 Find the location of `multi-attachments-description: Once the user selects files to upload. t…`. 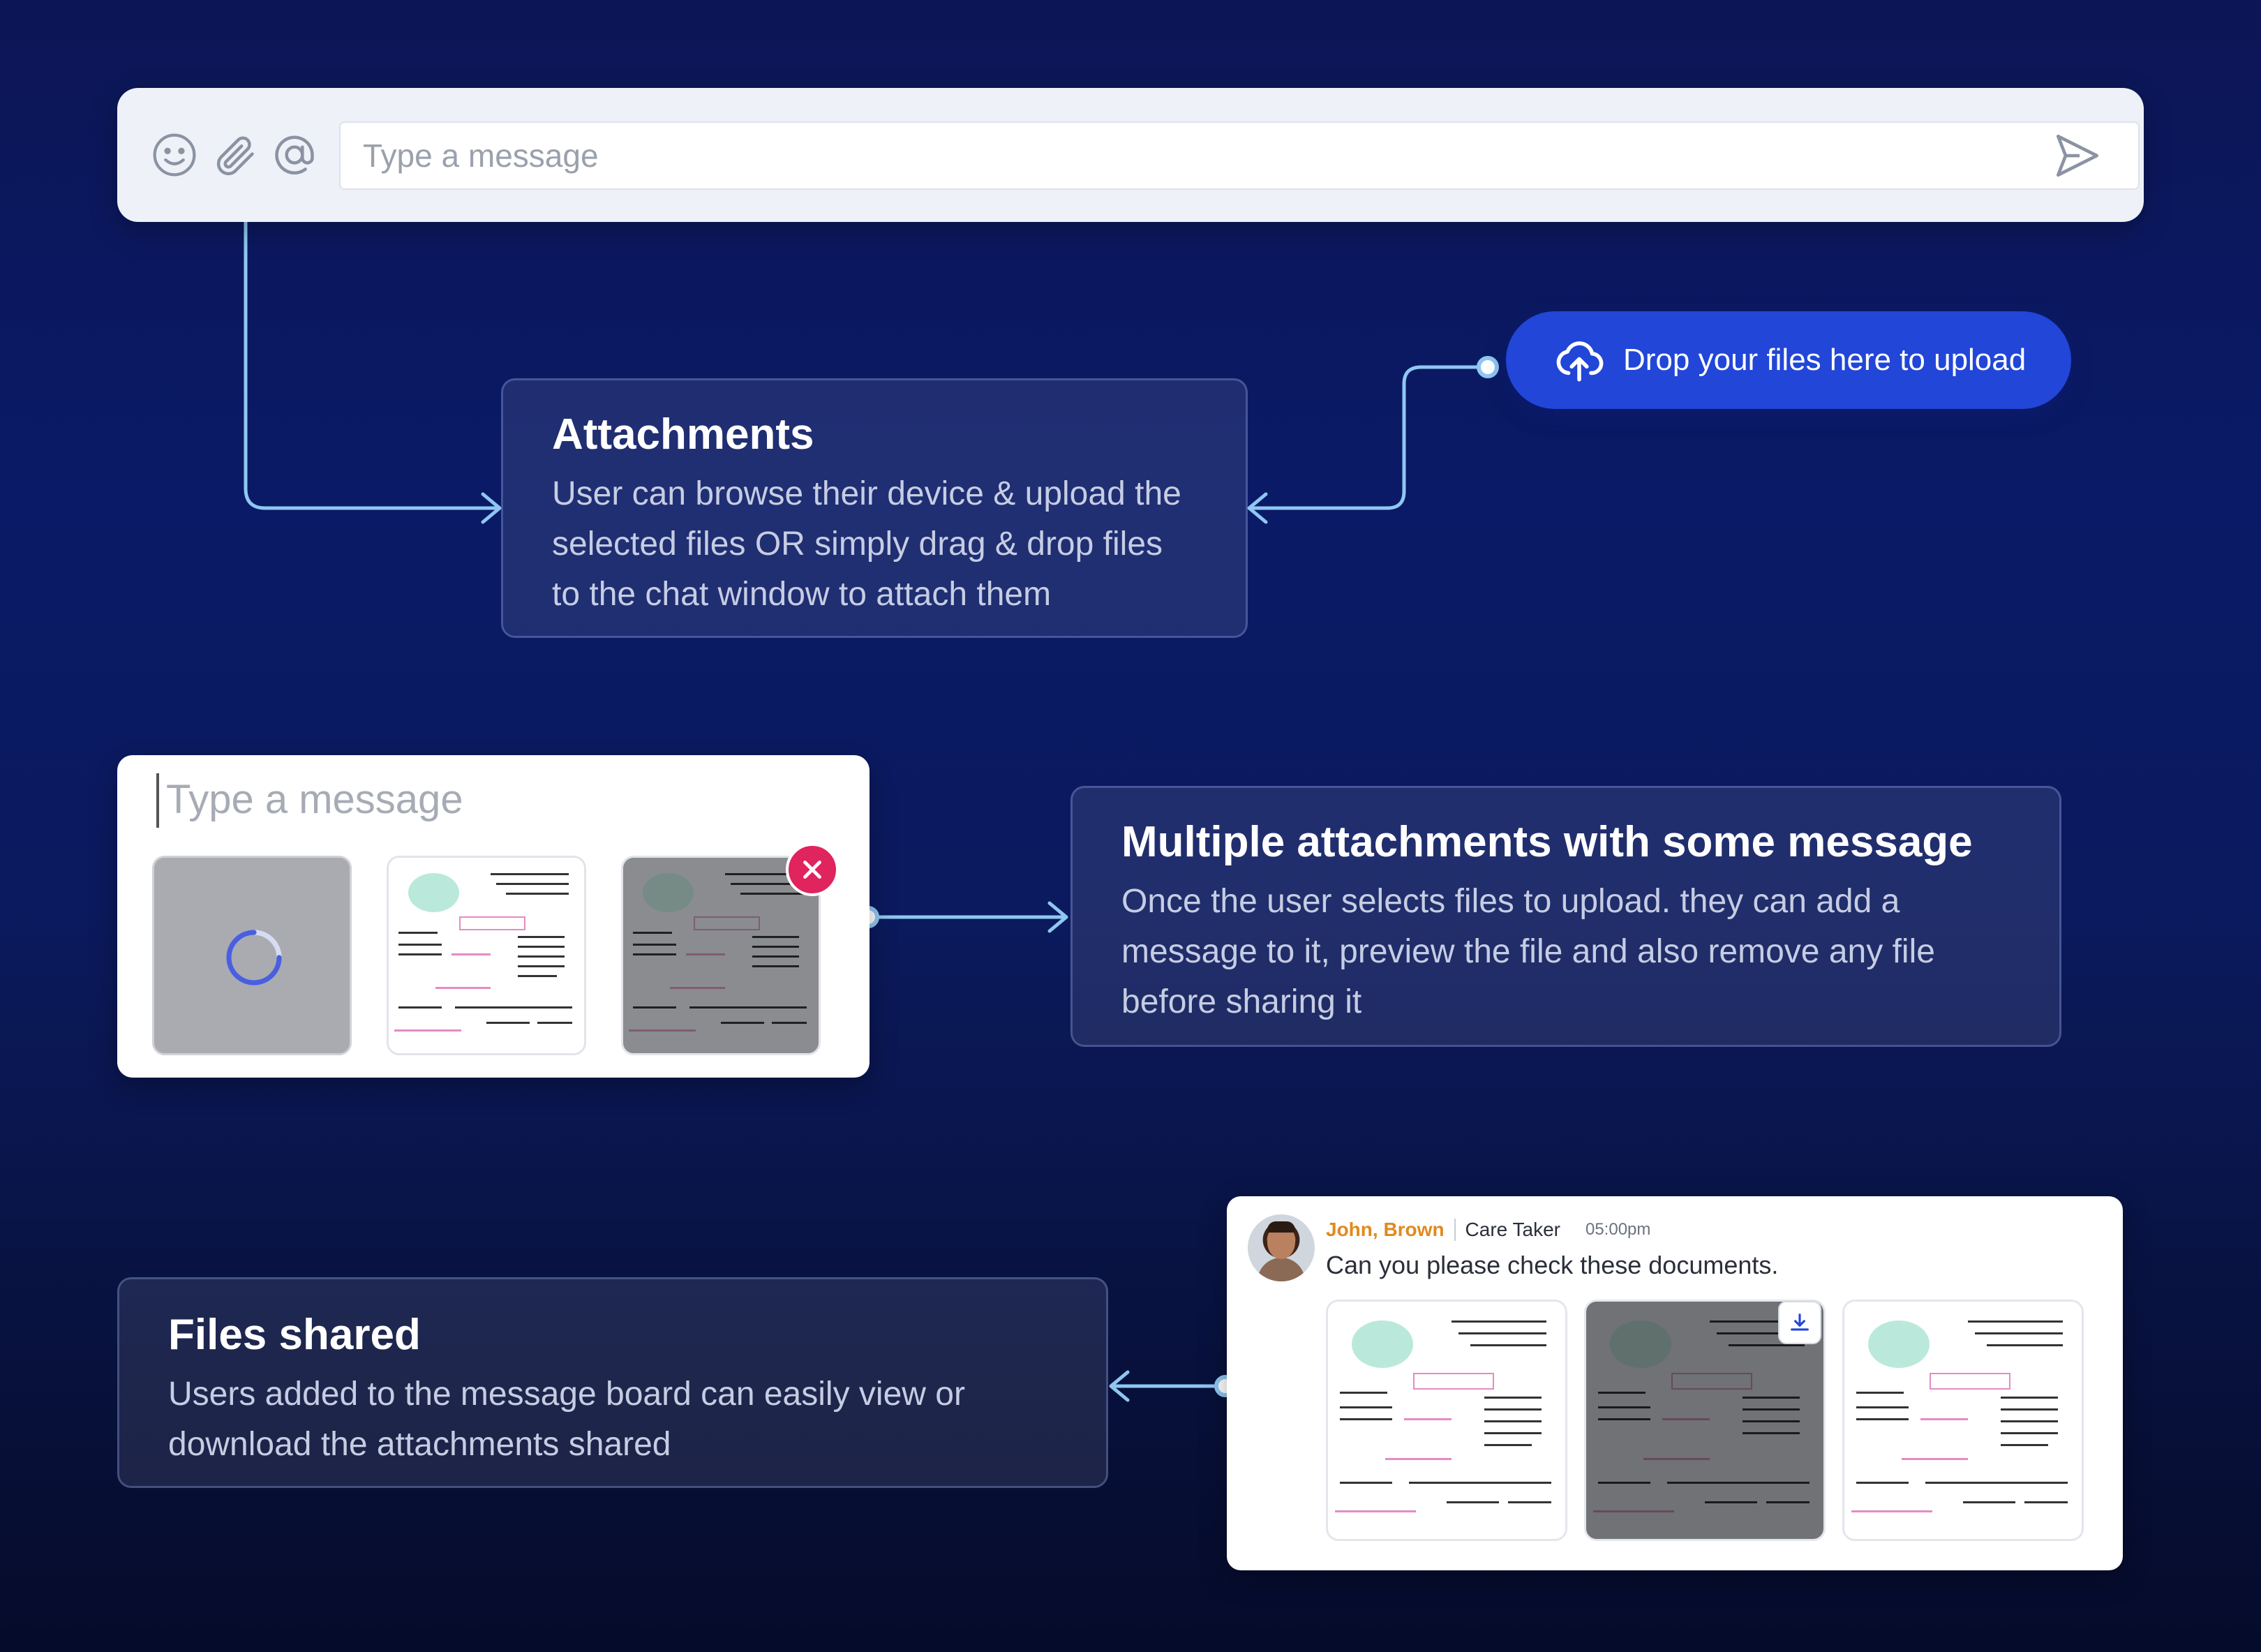

multi-attachments-description: Once the user selects files to upload. t… is located at coordinates (1528, 951).